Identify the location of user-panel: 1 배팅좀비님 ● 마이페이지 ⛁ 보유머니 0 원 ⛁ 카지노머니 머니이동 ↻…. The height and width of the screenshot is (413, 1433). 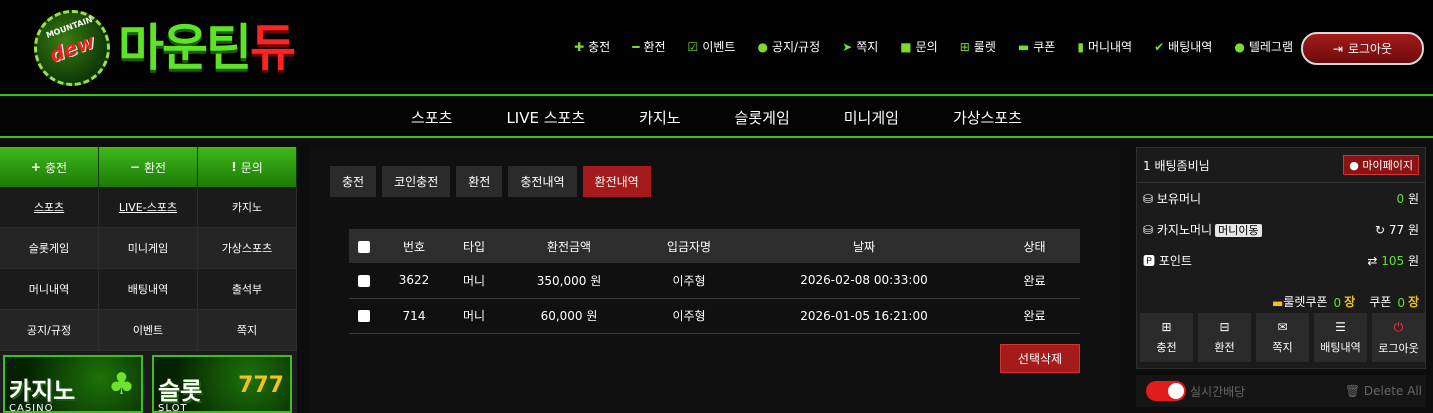
(1281, 258).